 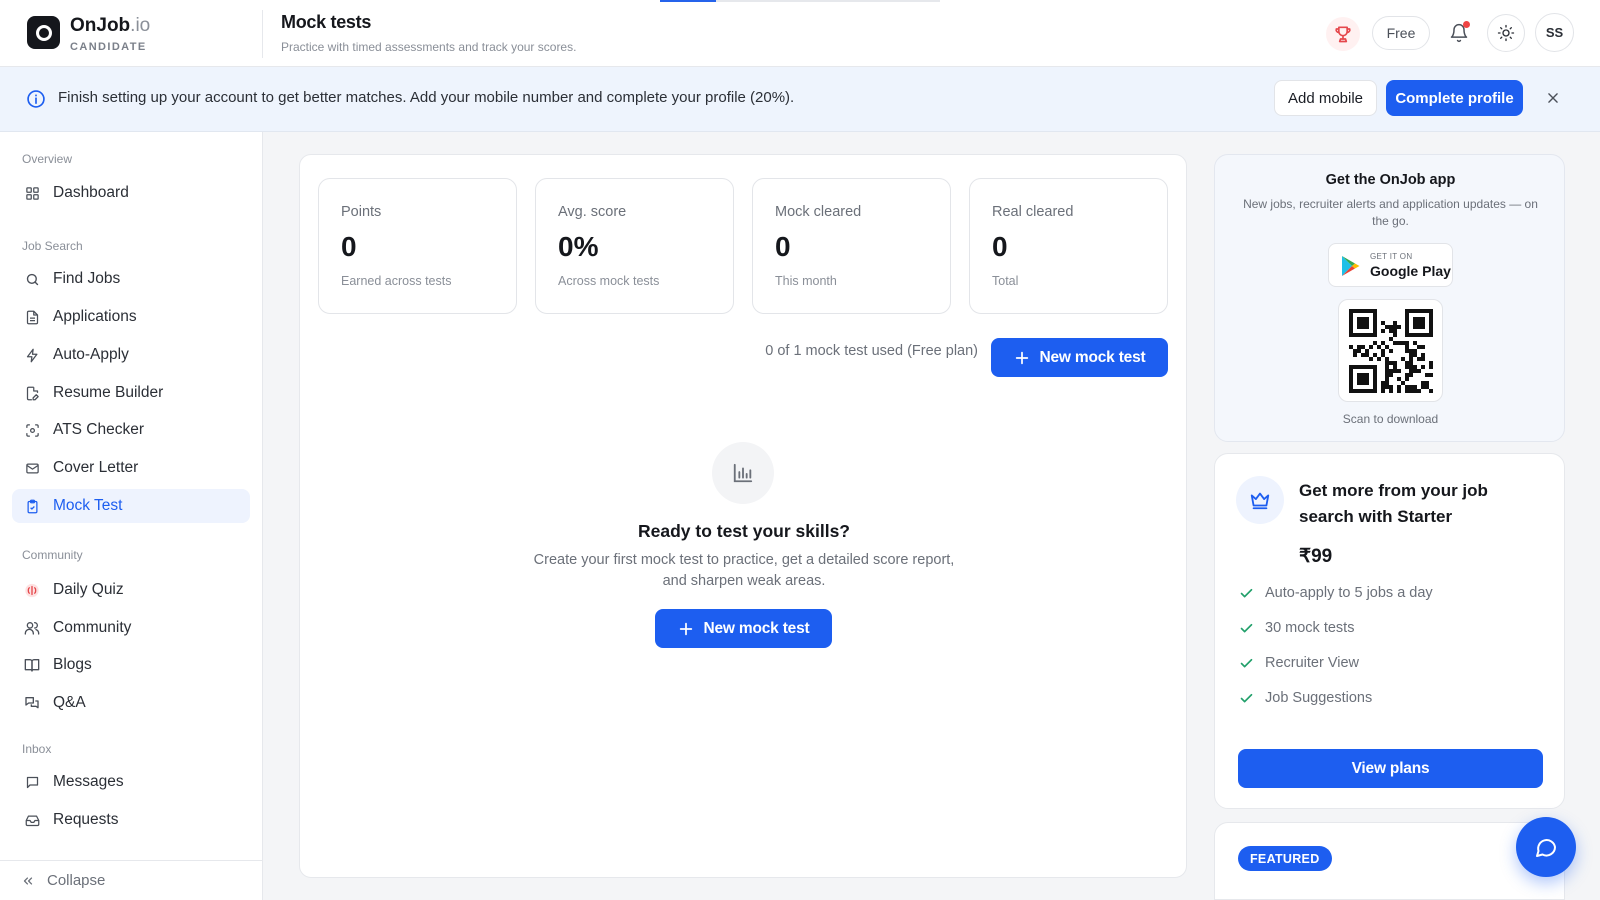 What do you see at coordinates (131, 880) in the screenshot?
I see `collapse-sidebar-button: Collapse` at bounding box center [131, 880].